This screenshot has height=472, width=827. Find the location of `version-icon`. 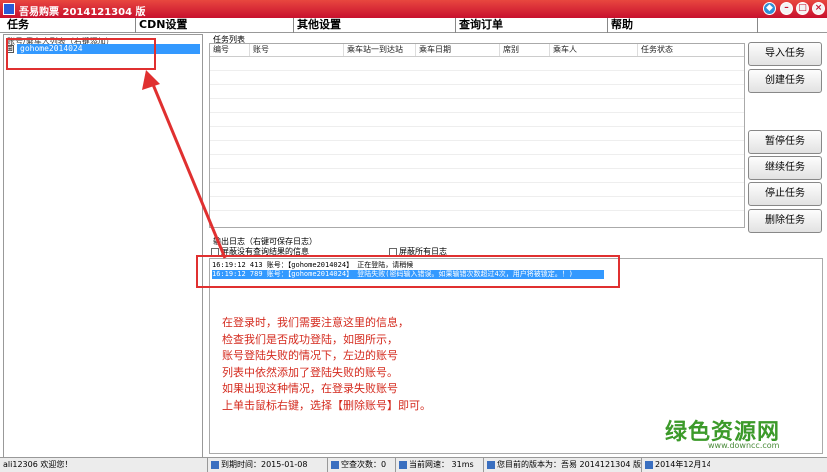

version-icon is located at coordinates (491, 464).